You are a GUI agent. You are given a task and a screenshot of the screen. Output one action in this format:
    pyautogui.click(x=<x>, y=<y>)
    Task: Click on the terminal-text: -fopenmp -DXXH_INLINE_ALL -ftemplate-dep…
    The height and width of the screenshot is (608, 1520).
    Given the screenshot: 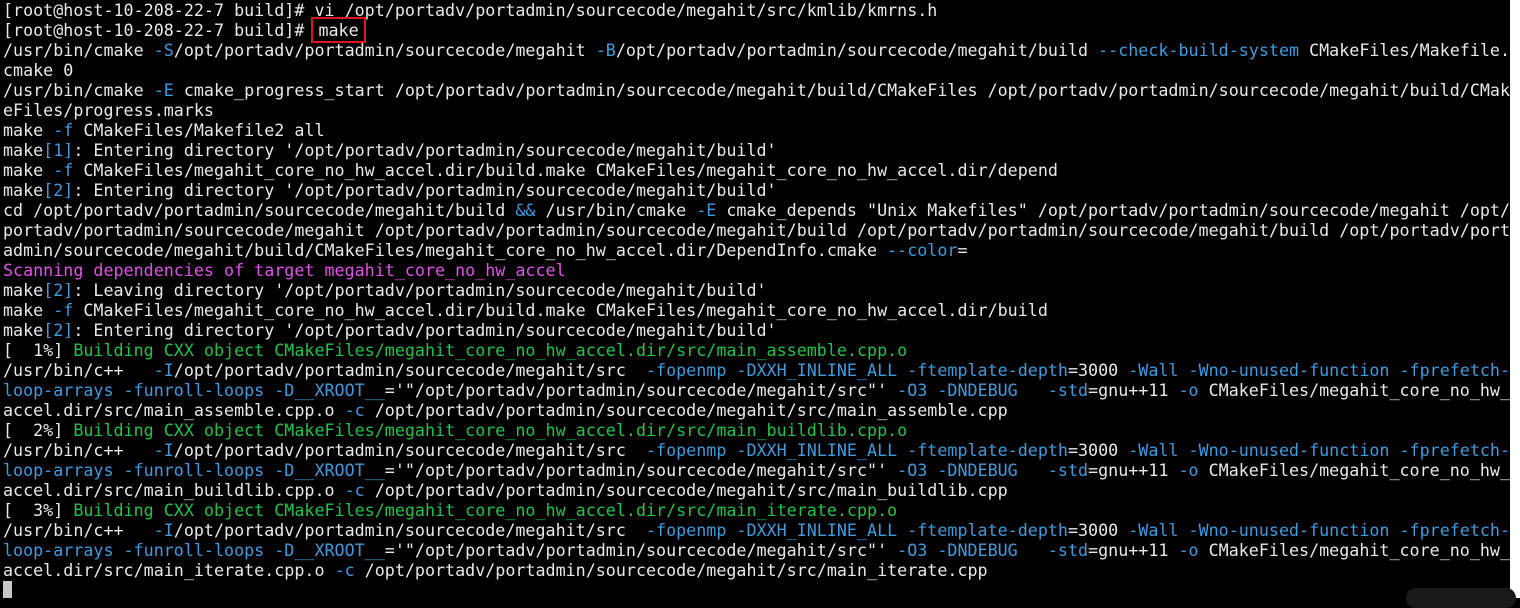 What is the action you would take?
    pyautogui.click(x=857, y=450)
    